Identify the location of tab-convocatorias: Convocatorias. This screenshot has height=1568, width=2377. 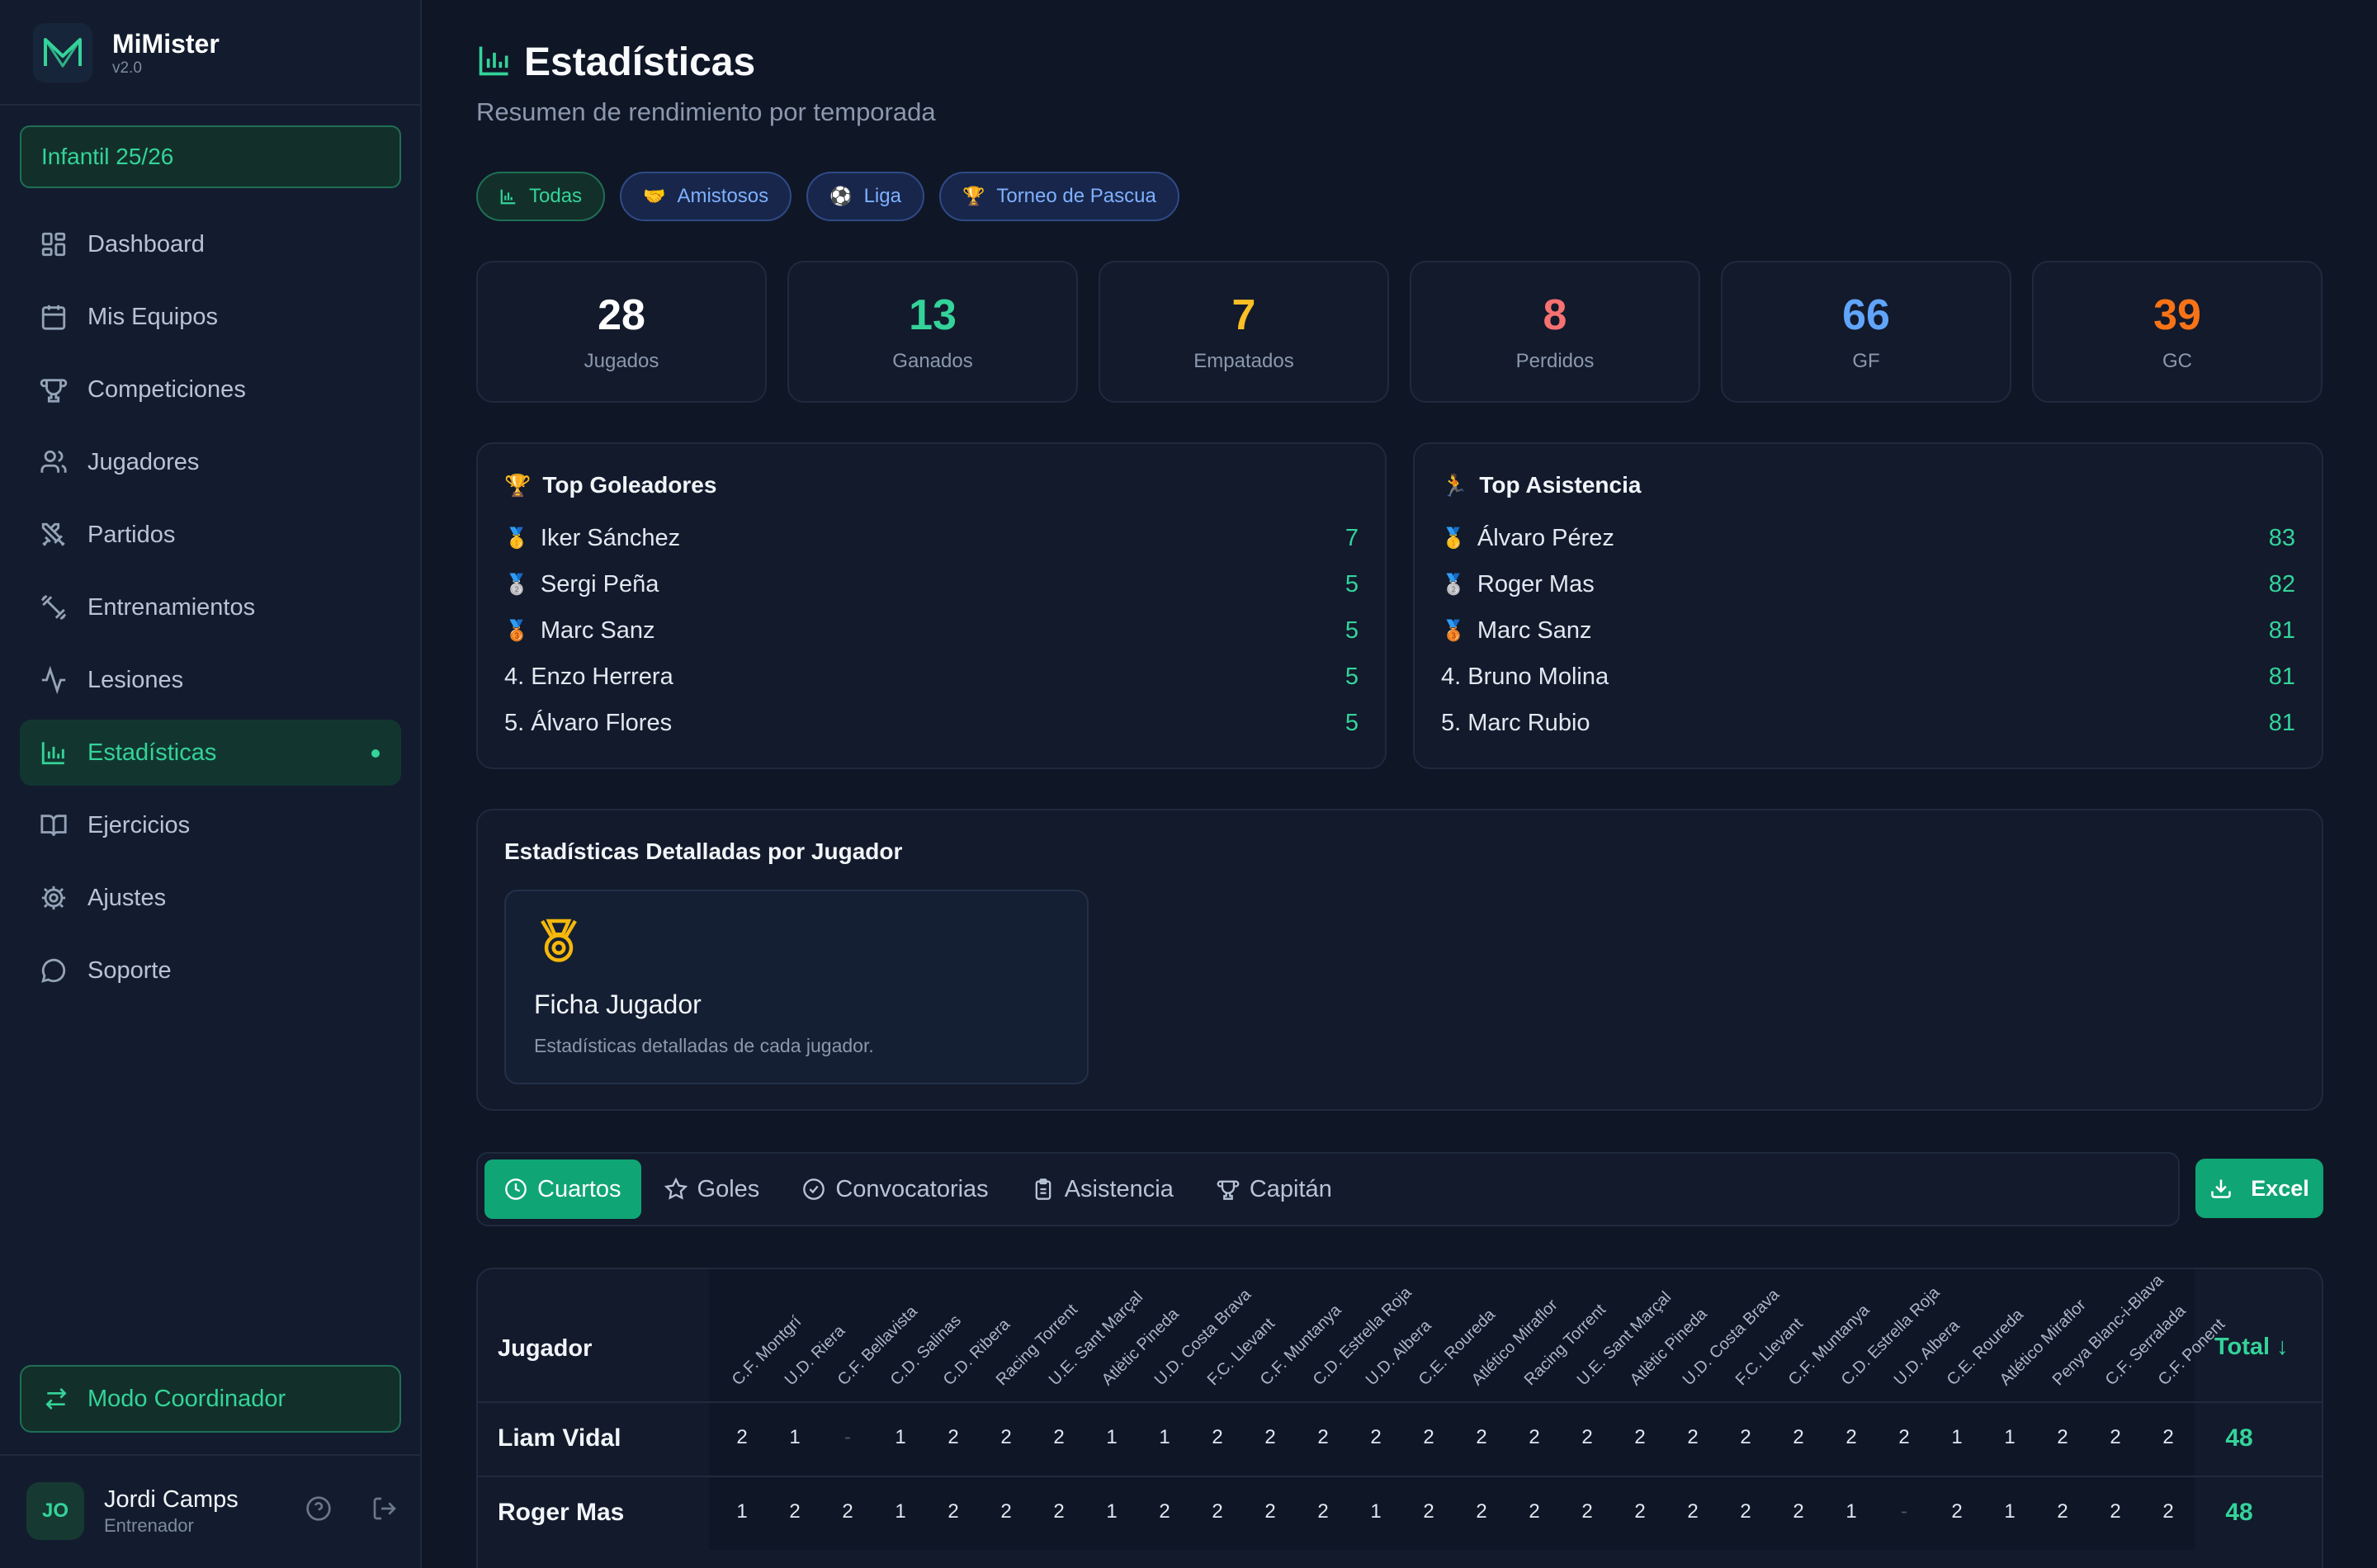
(895, 1189).